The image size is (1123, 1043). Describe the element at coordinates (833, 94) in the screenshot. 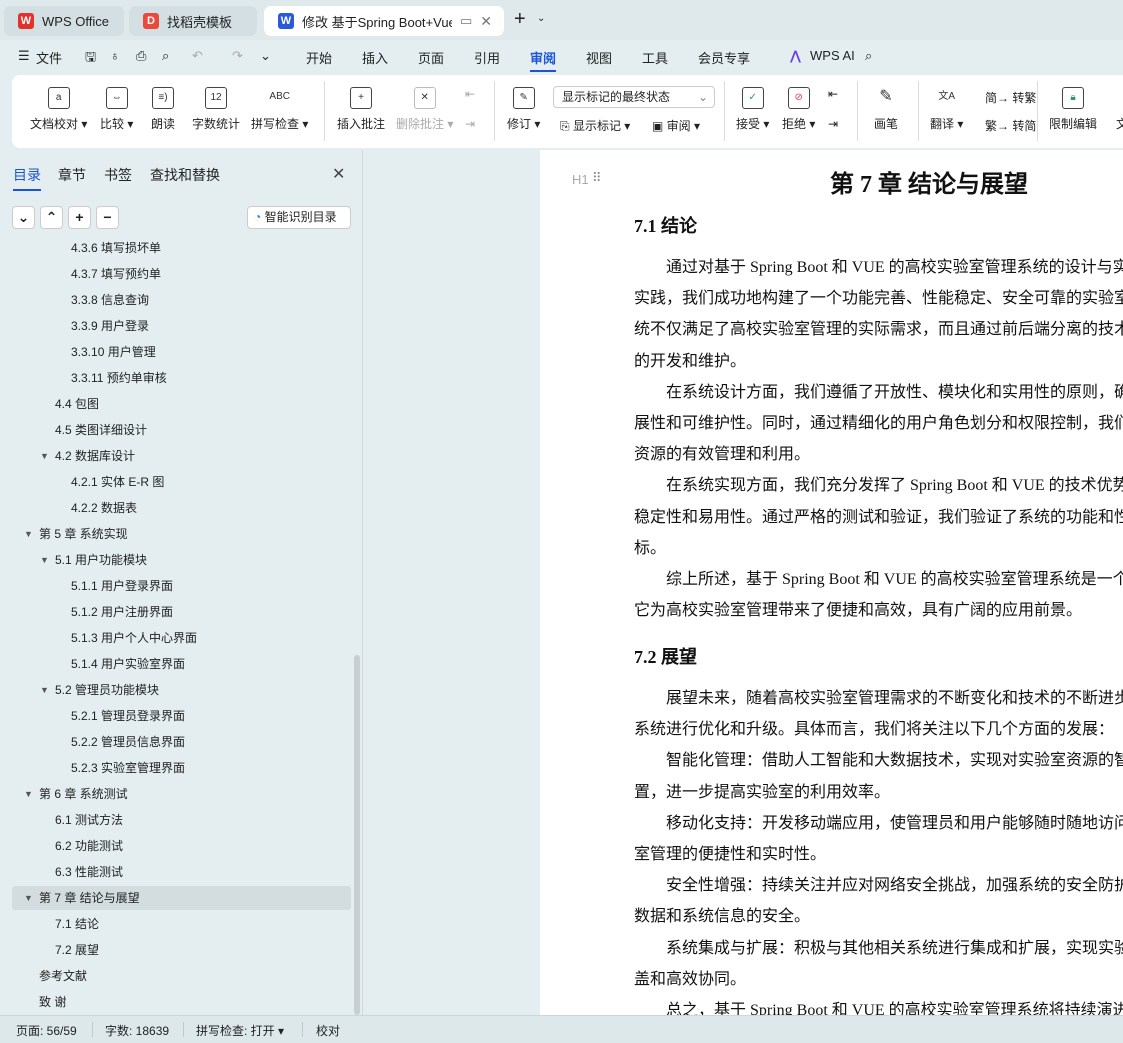

I see `prev-change-icon: ⇤` at that location.